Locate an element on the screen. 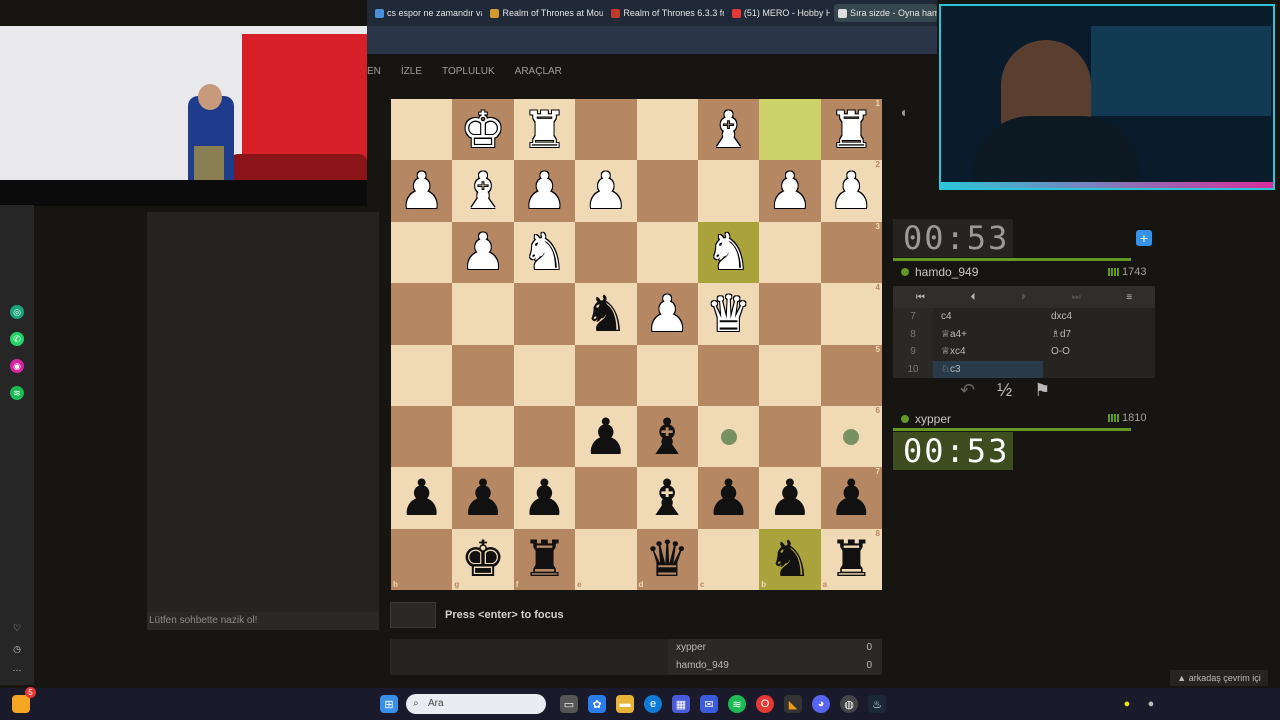 Image resolution: width=1280 pixels, height=720 pixels. black-queen-piece: ♛ is located at coordinates (667, 559).